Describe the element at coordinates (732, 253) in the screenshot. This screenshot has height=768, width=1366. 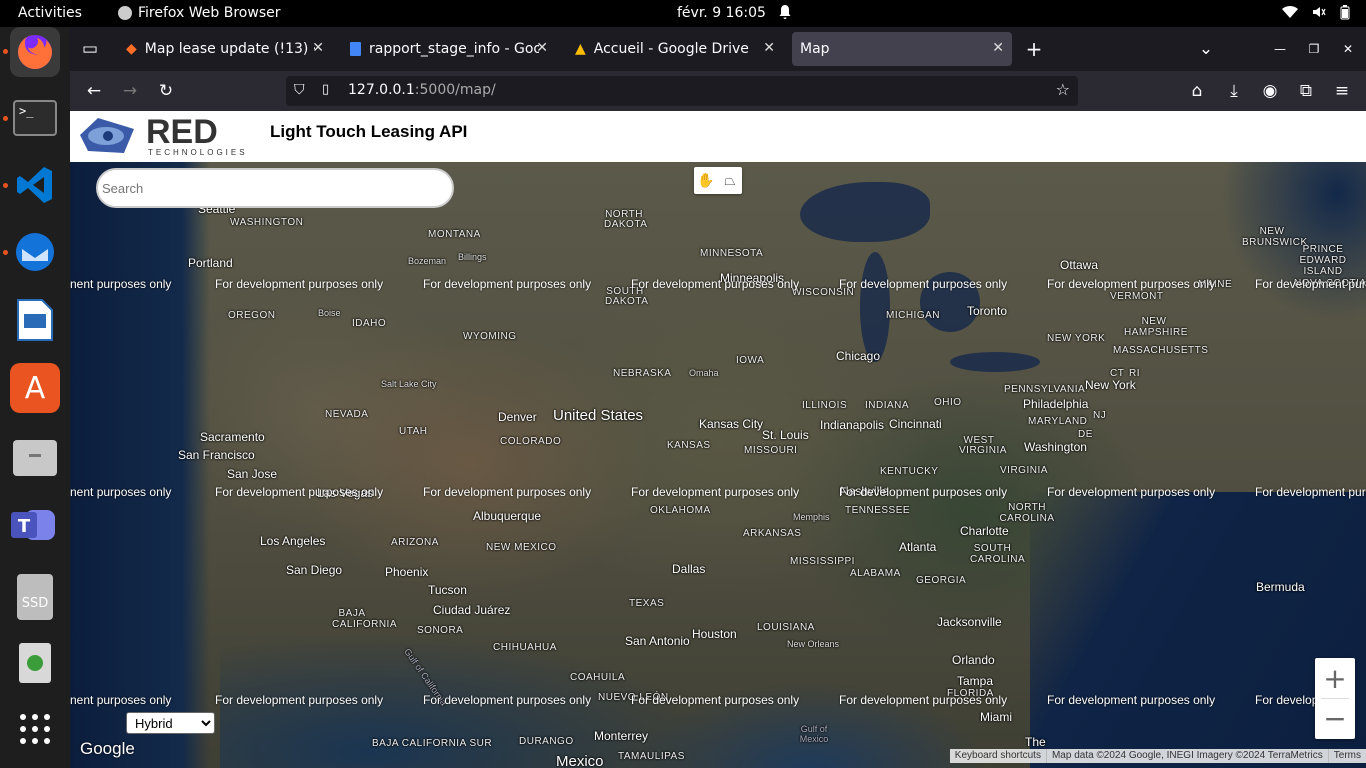
I see `map-label: MINNESOTA` at that location.